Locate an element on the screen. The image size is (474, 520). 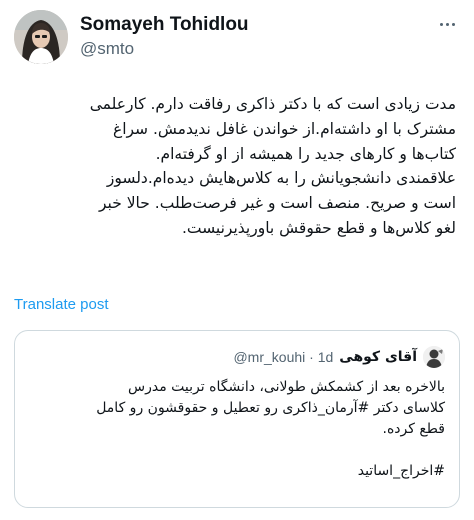
author-handle: @smto is located at coordinates (164, 49).